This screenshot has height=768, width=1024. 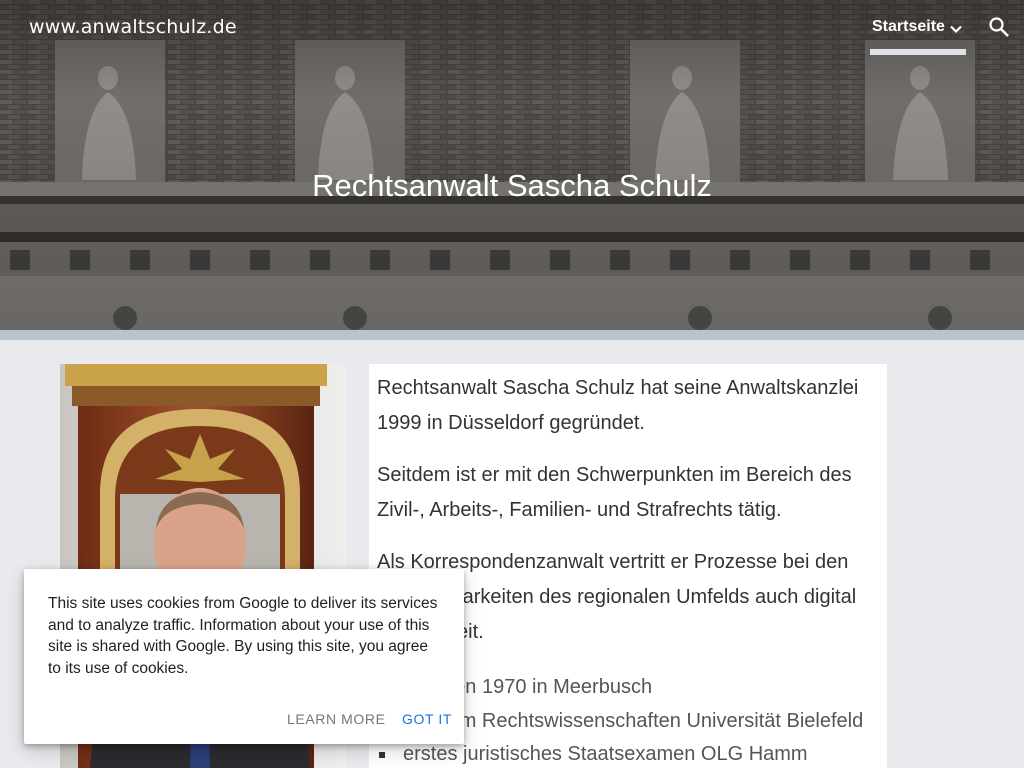 I want to click on nav-item-startseite: Startseite, so click(x=908, y=27).